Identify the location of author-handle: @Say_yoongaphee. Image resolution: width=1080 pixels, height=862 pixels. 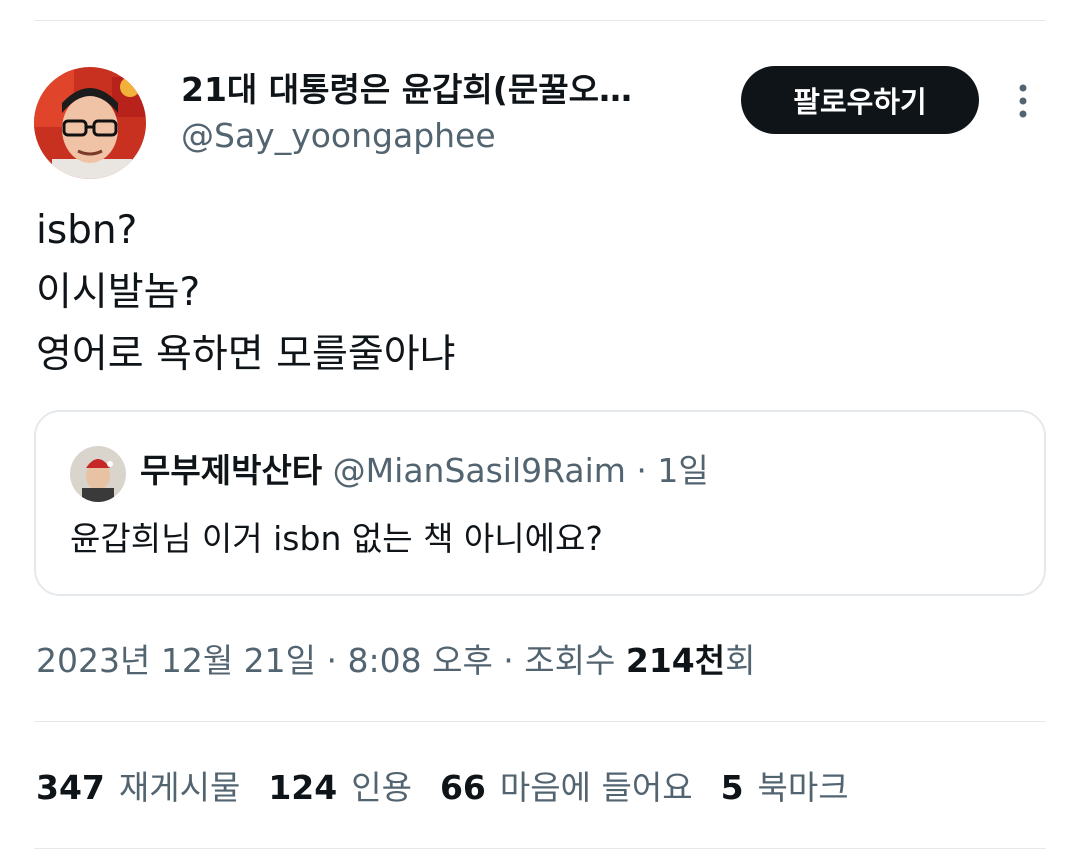
(338, 136).